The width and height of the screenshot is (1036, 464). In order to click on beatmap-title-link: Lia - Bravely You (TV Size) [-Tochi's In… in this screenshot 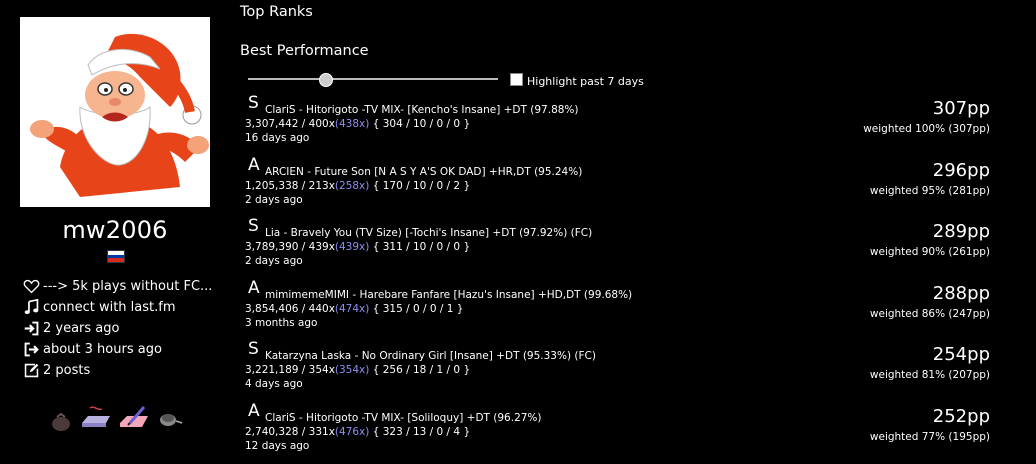, I will do `click(428, 233)`.